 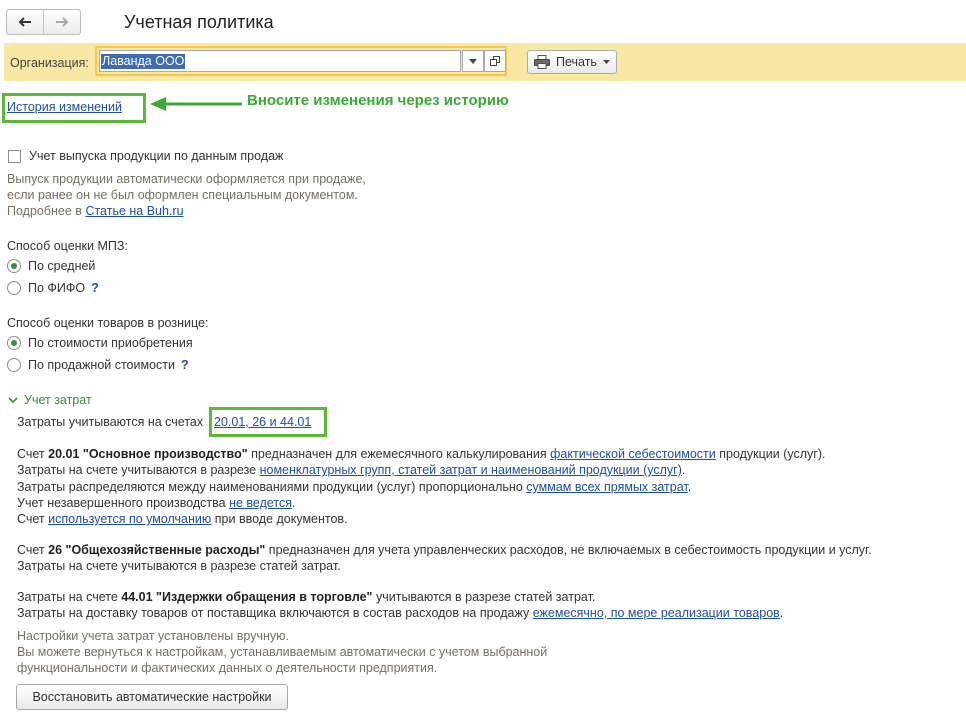 What do you see at coordinates (121, 503) in the screenshot?
I see `s20-text: Учет незавершенного производства` at bounding box center [121, 503].